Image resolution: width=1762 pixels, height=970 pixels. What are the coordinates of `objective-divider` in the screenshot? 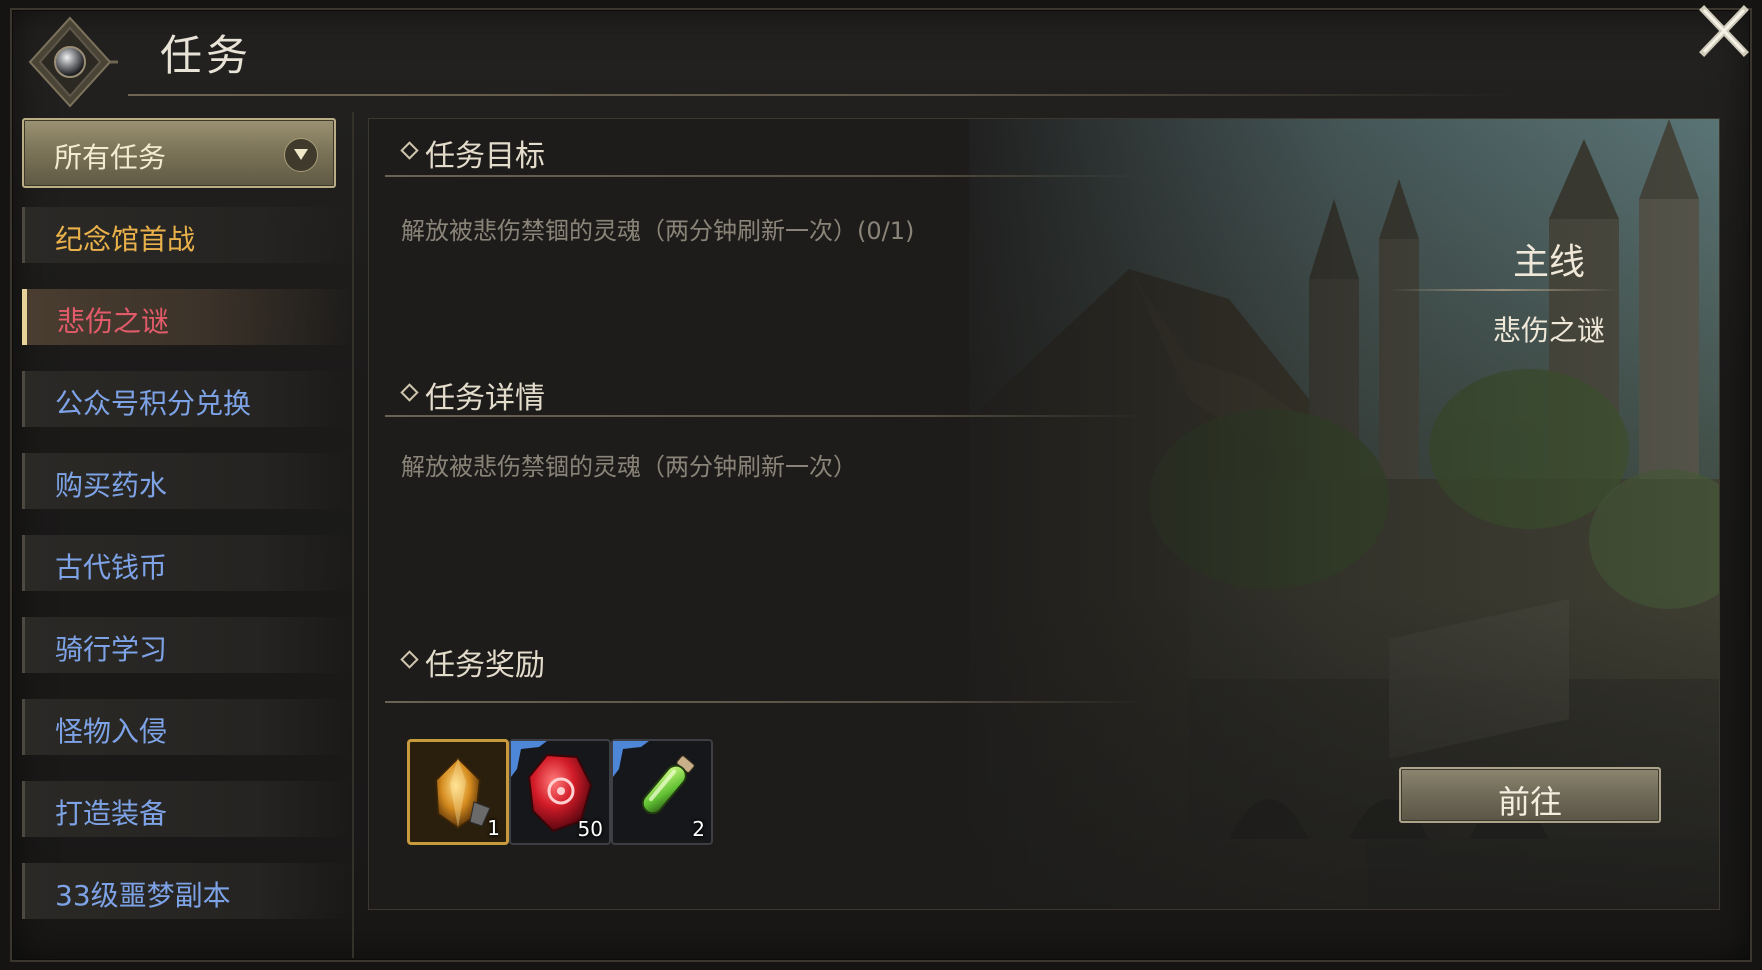 It's located at (765, 176).